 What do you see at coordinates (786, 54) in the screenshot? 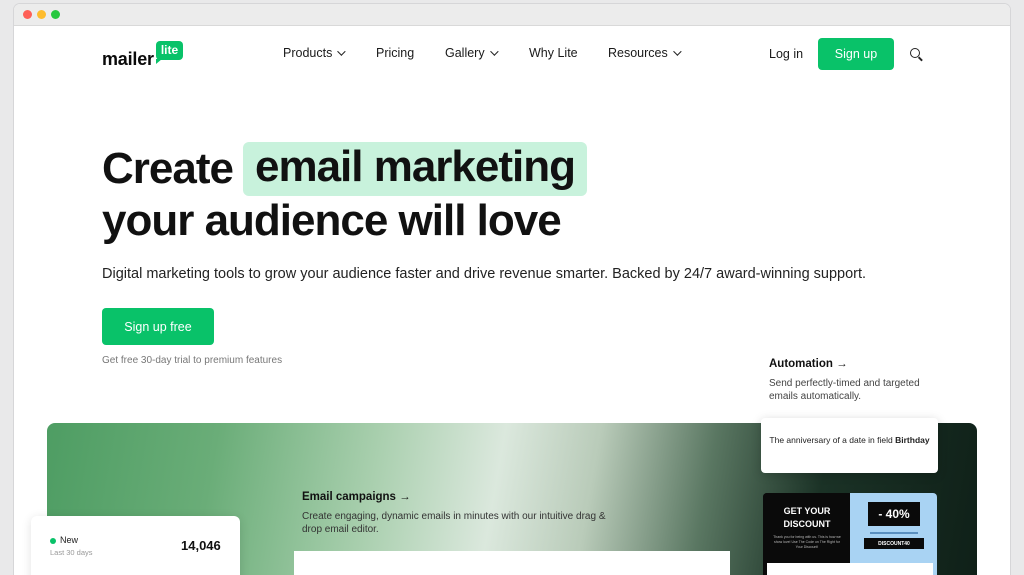
I see `login-link: Log in` at bounding box center [786, 54].